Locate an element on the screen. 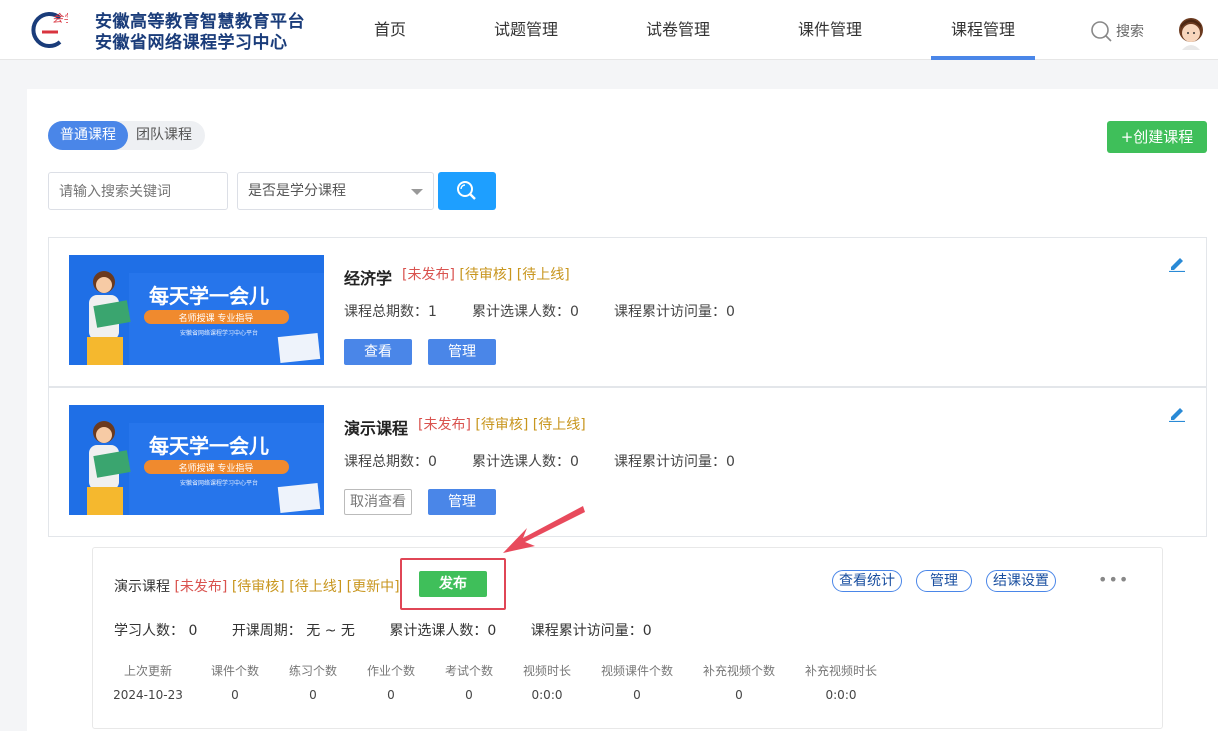  nav-home: 首页 is located at coordinates (390, 30).